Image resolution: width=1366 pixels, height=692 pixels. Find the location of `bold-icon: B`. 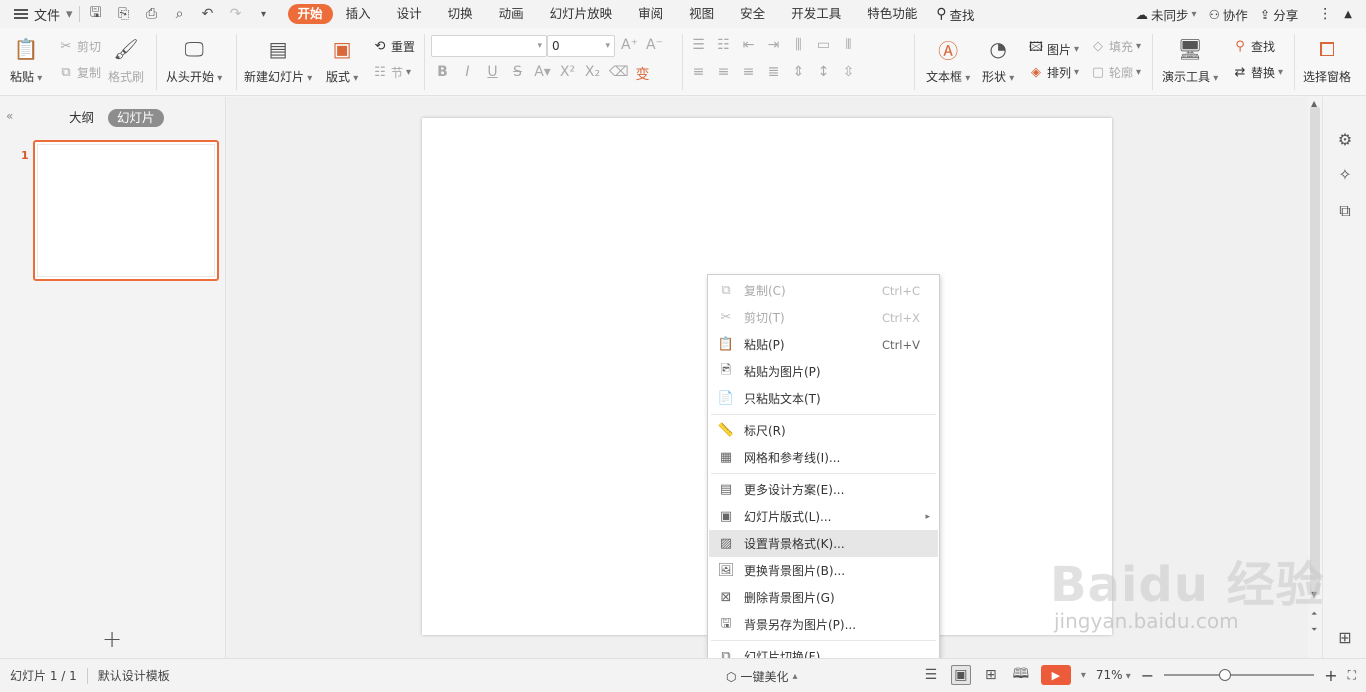

bold-icon: B is located at coordinates (442, 74).